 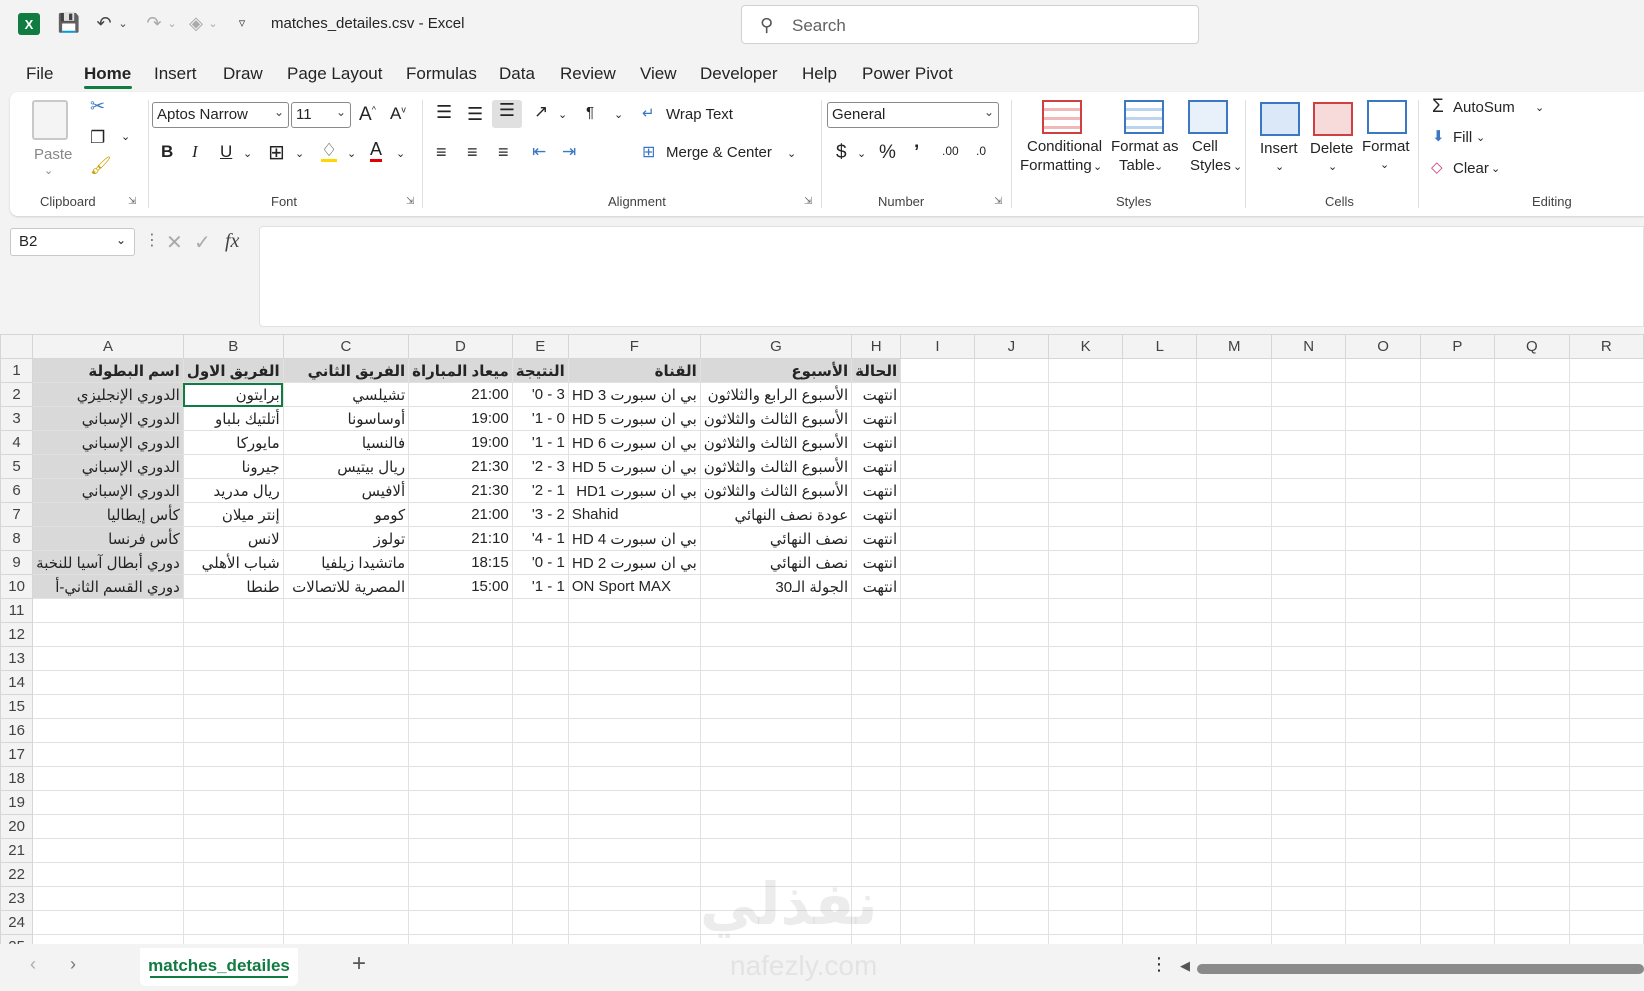 I want to click on orientation-icon: ↗, so click(x=541, y=112).